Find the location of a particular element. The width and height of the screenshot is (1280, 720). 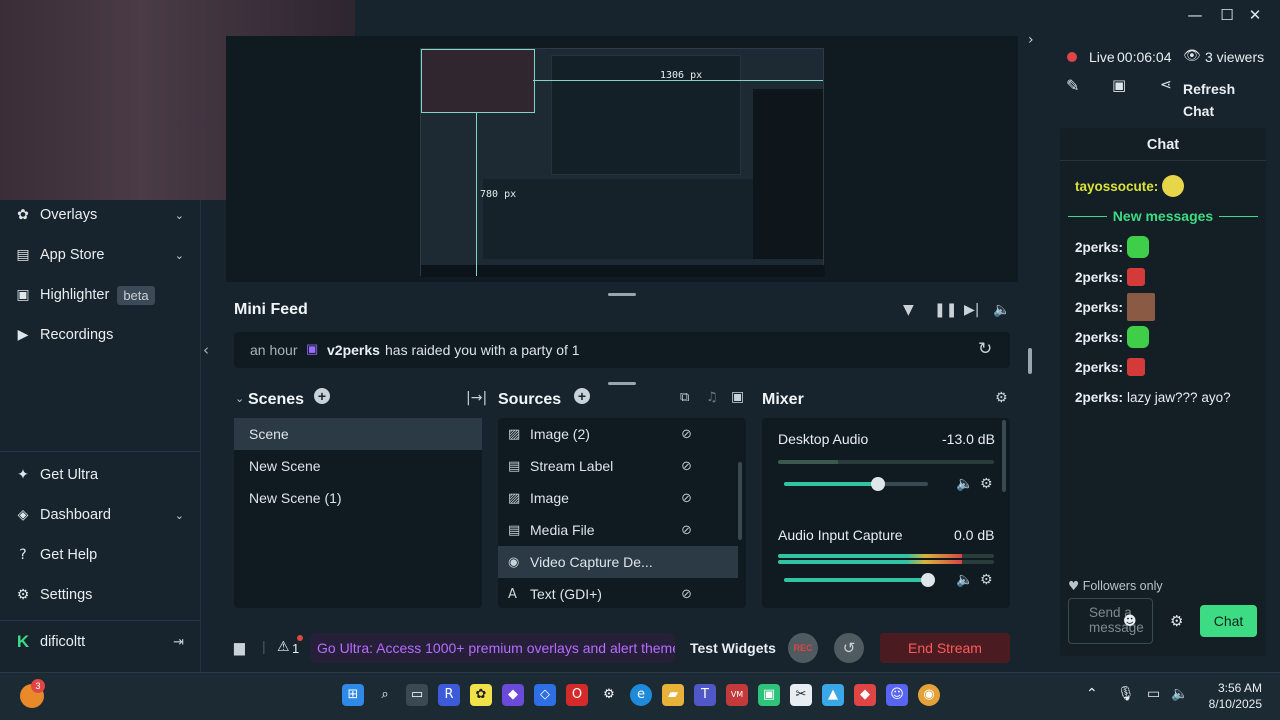

chevron-up-icon: ⌃ is located at coordinates (1092, 694).